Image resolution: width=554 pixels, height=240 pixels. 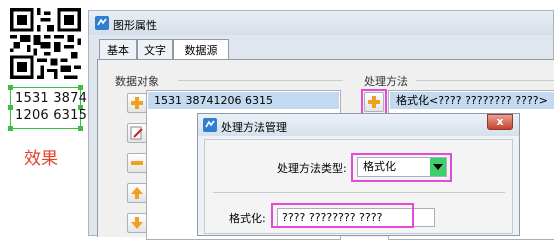 I want to click on tab-basic: 基本, so click(x=118, y=49).